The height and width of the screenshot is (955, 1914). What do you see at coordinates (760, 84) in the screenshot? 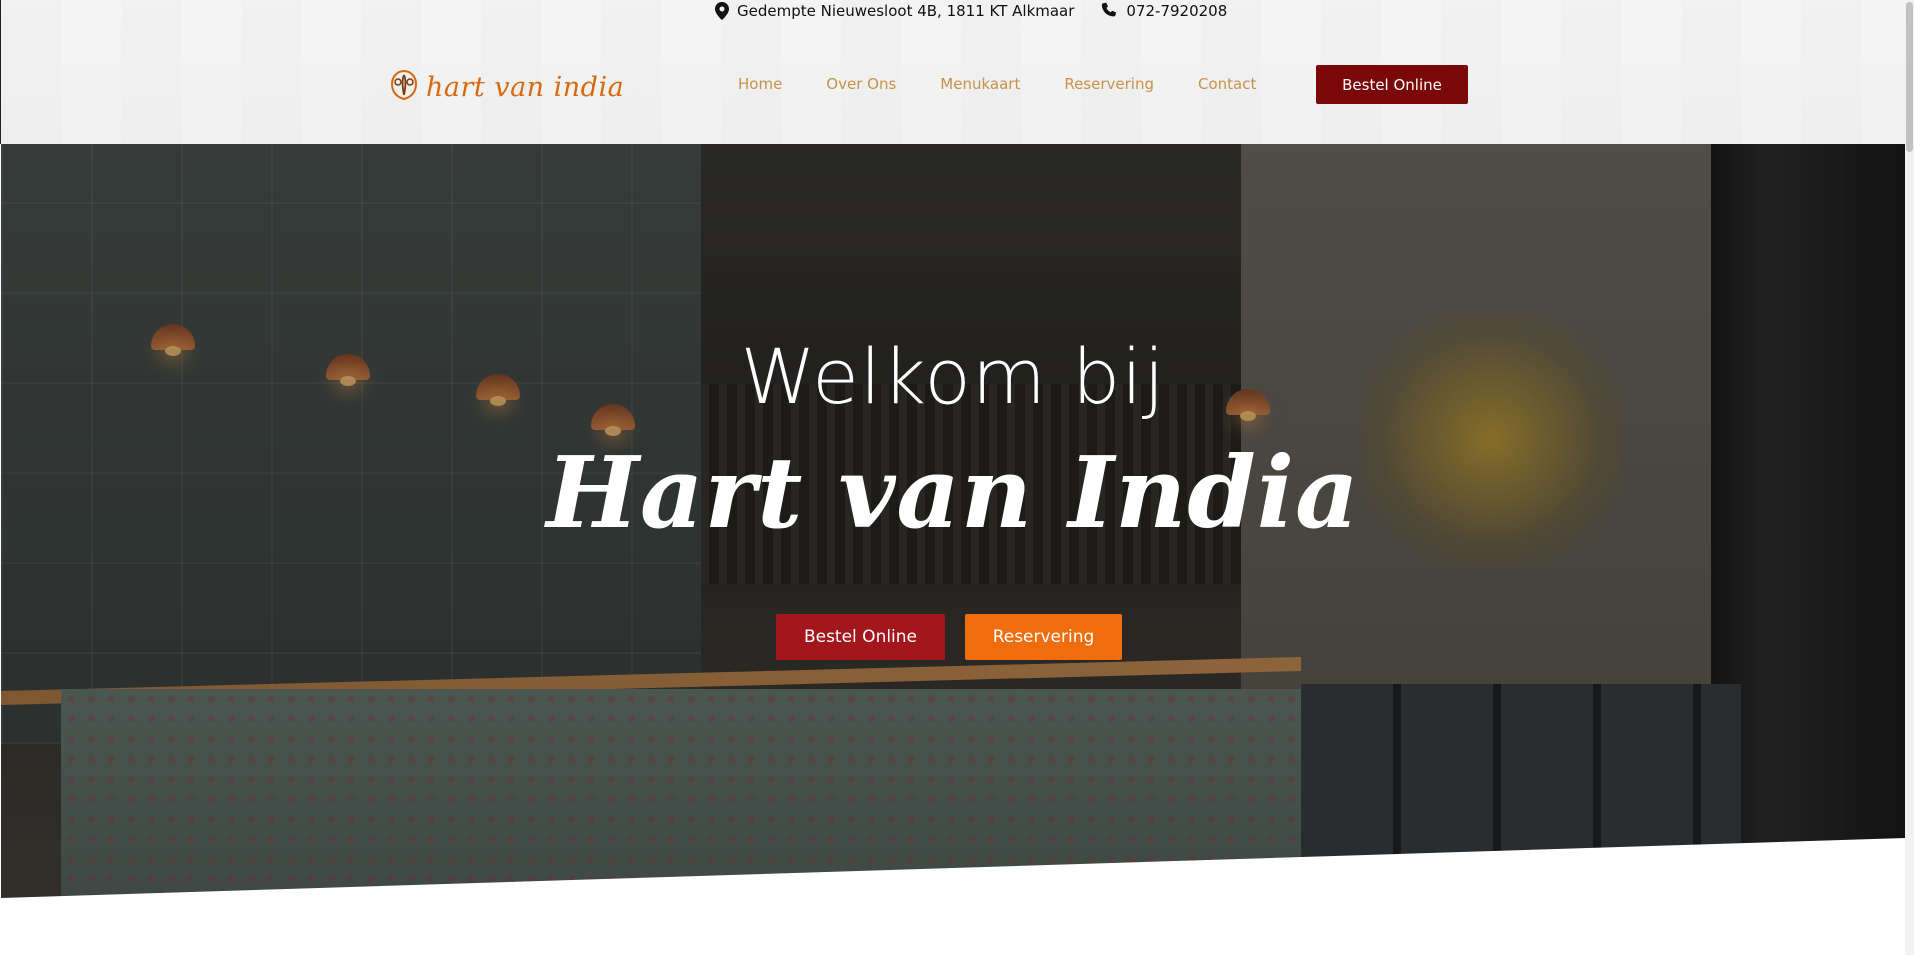
I see `nav-item-home: Home` at bounding box center [760, 84].